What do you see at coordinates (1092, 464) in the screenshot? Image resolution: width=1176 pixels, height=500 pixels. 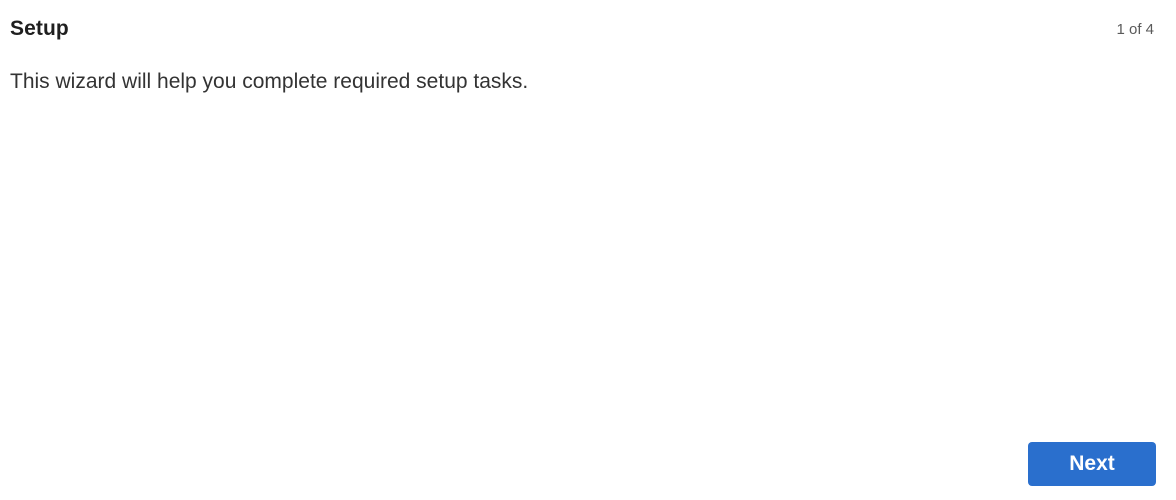 I see `next-button: Next` at bounding box center [1092, 464].